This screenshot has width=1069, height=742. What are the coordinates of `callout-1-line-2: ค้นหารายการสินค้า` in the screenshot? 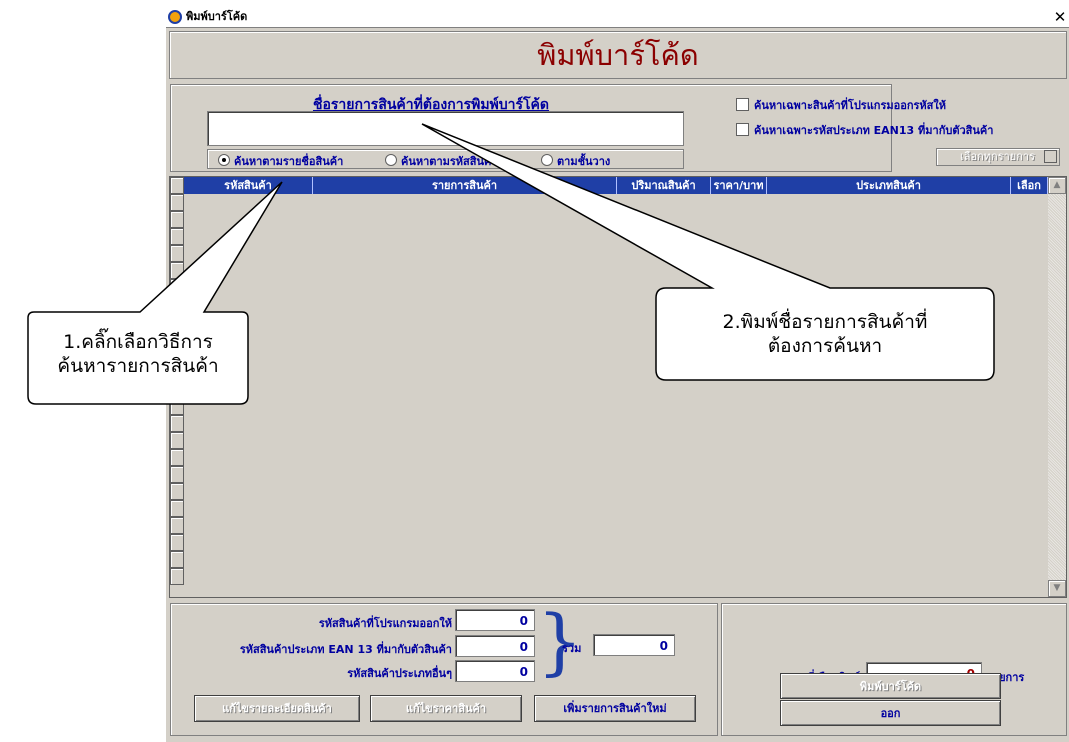 It's located at (138, 366).